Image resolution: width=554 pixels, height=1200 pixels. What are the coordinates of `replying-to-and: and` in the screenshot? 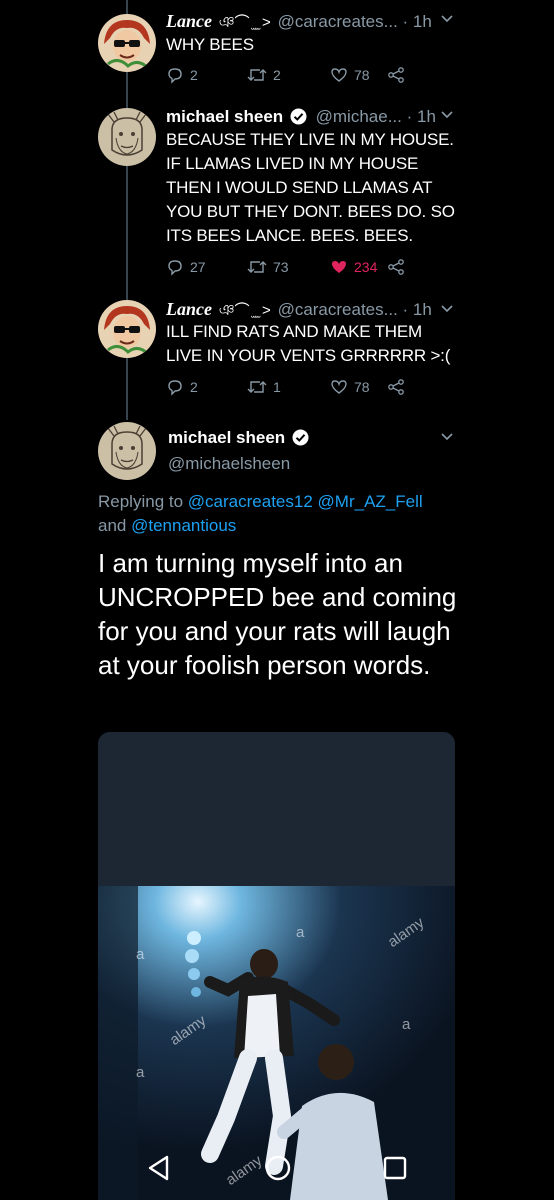 It's located at (112, 525).